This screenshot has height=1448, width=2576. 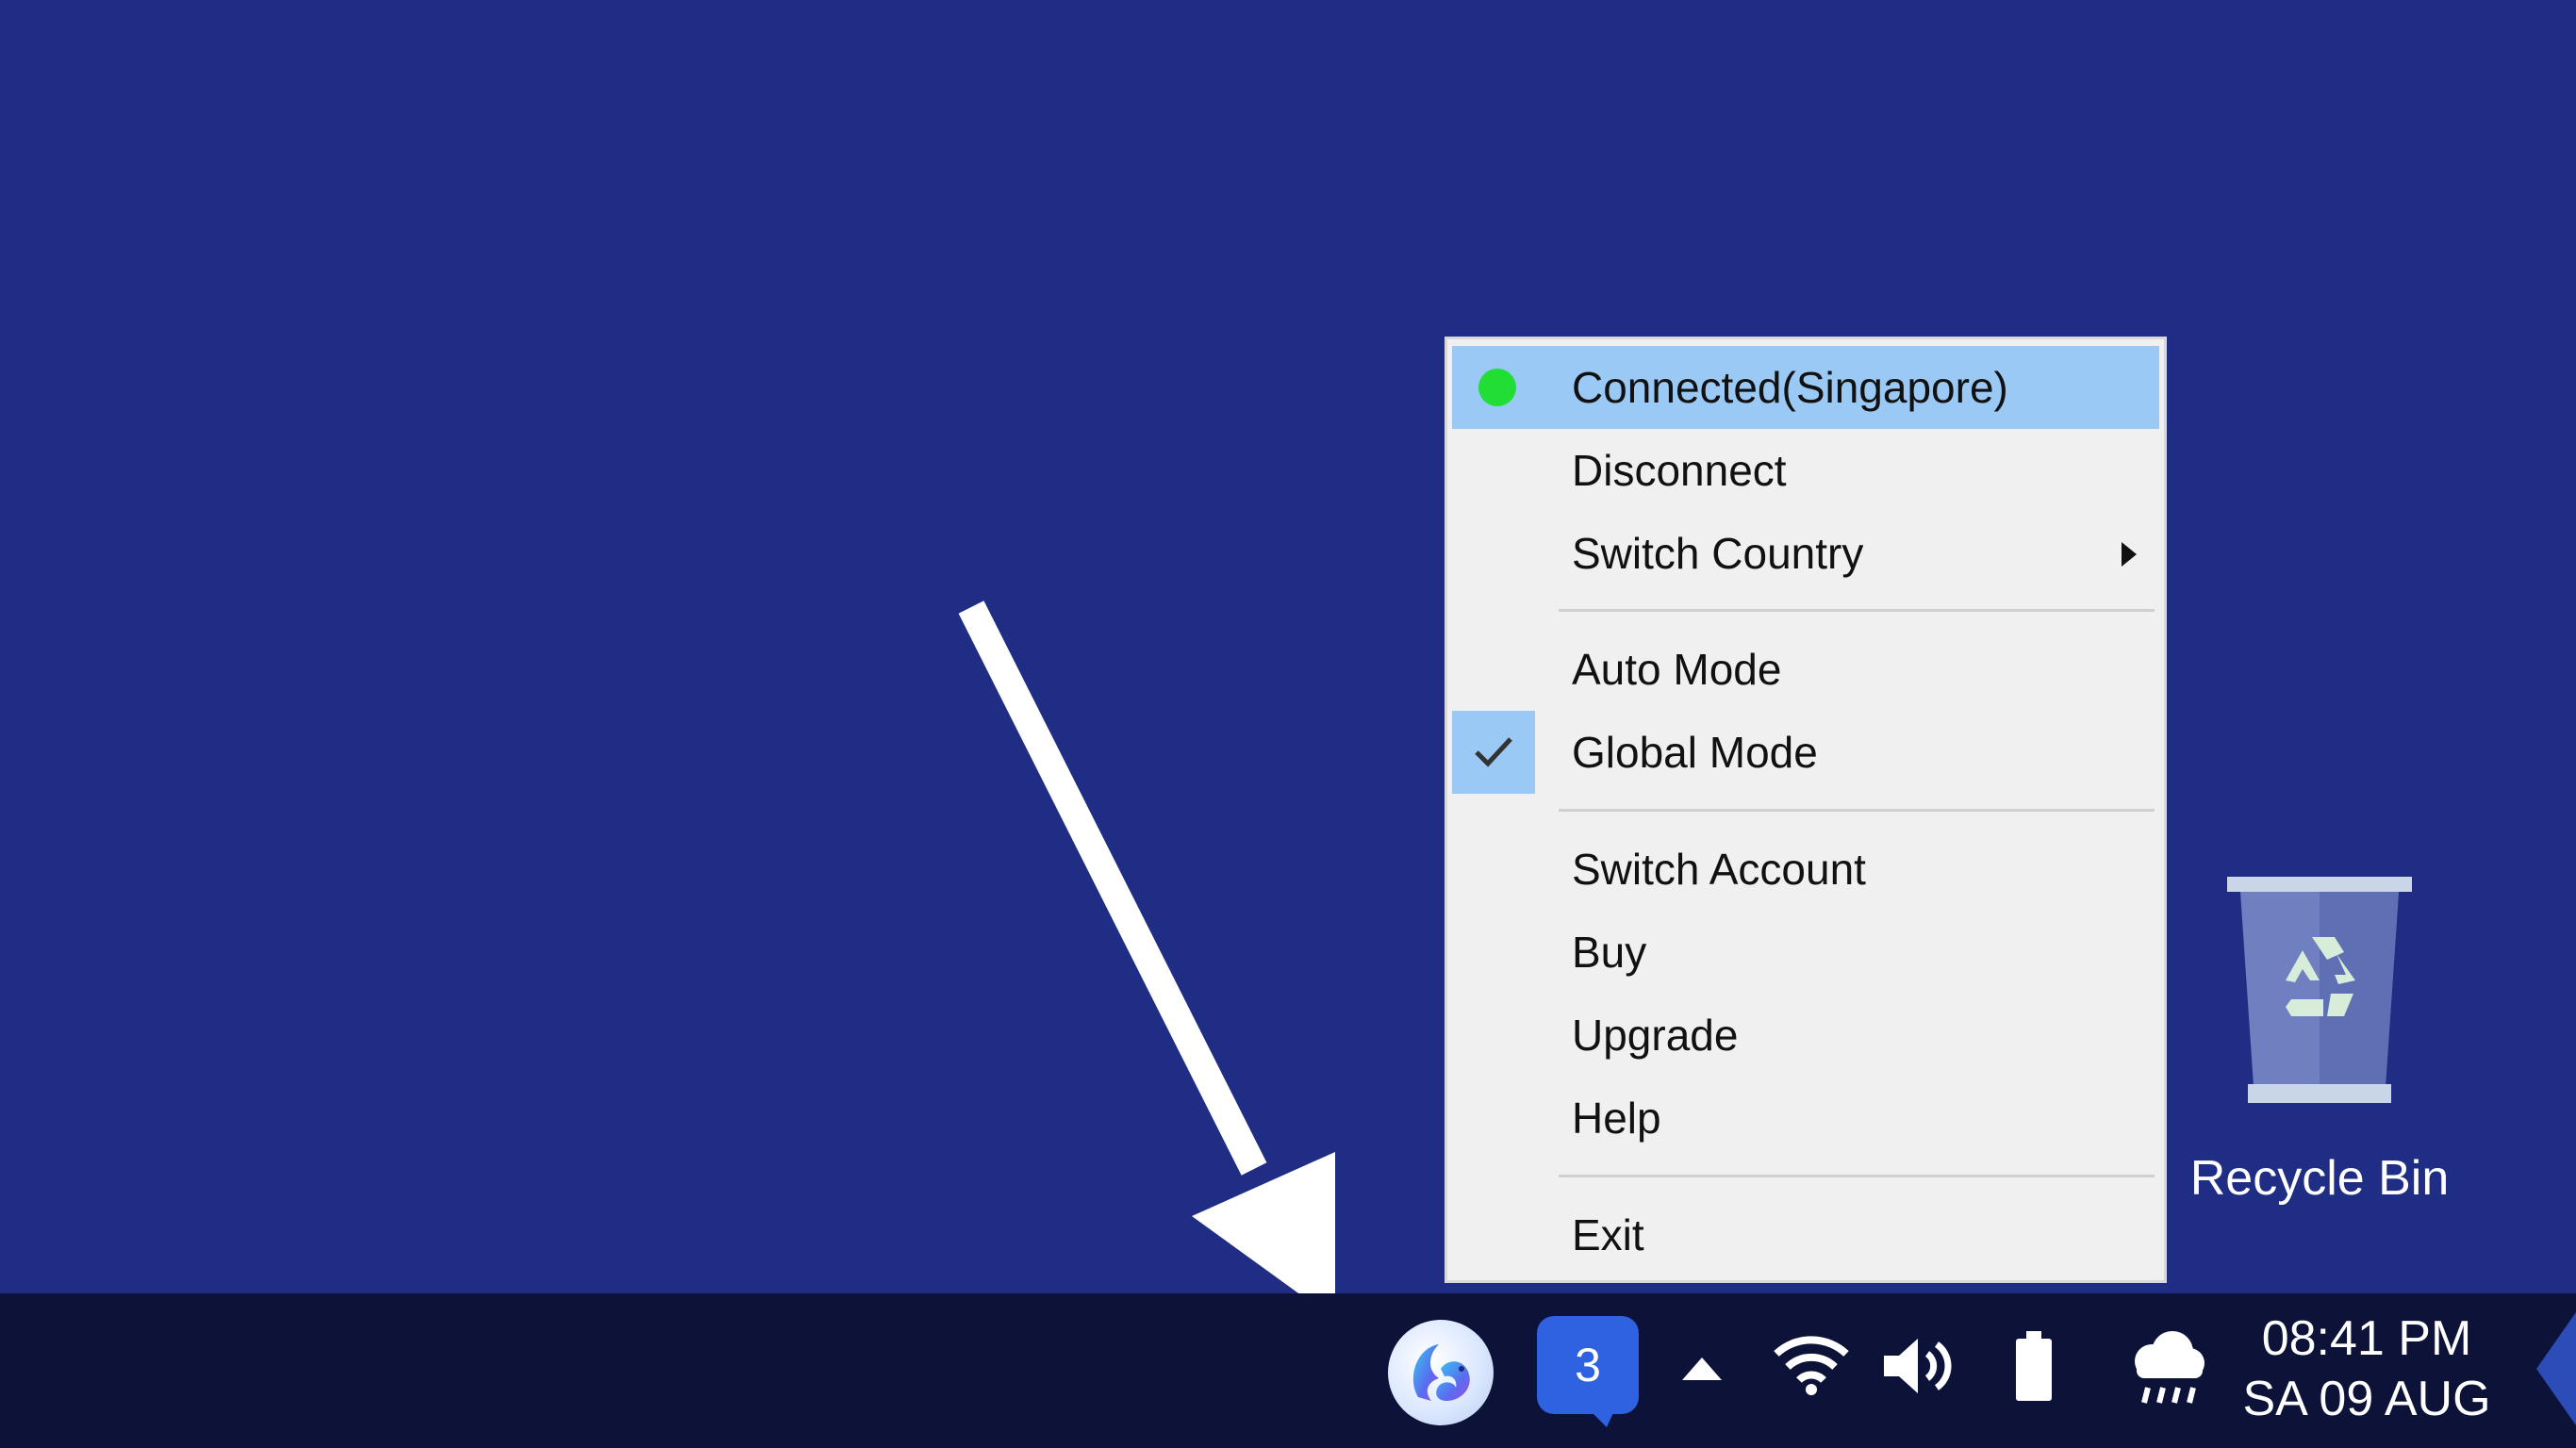 What do you see at coordinates (2319, 990) in the screenshot?
I see `recycle-bin-icon` at bounding box center [2319, 990].